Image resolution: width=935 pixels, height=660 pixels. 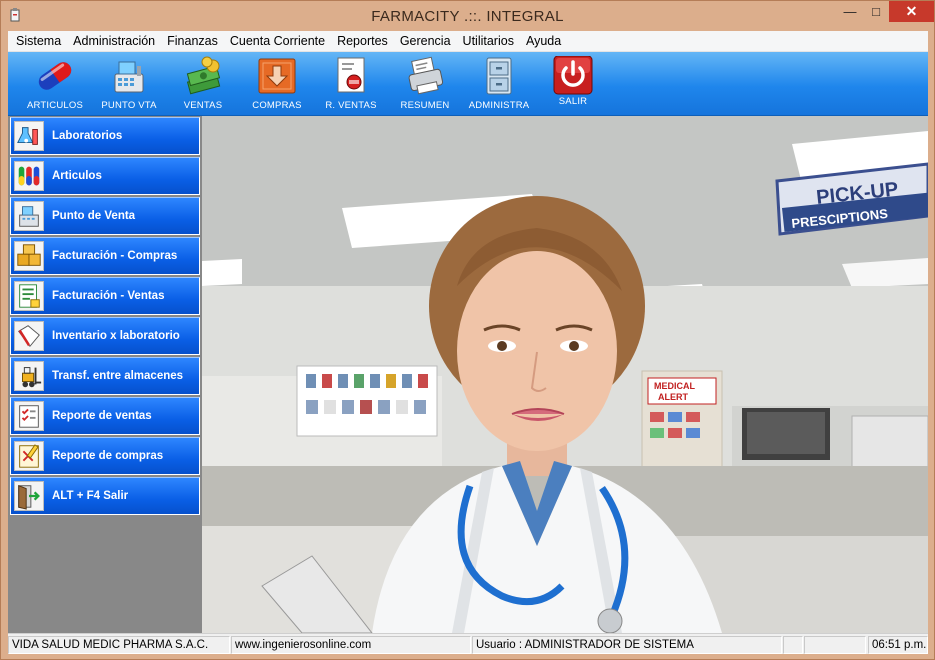 What do you see at coordinates (674, 386) in the screenshot?
I see `medical-alert-line1: MEDICAL` at bounding box center [674, 386].